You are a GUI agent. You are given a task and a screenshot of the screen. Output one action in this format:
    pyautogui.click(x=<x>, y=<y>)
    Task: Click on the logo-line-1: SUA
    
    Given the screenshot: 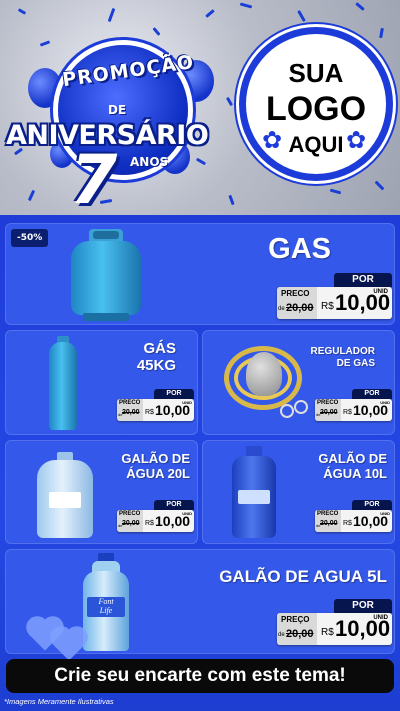 What is the action you would take?
    pyautogui.click(x=316, y=73)
    